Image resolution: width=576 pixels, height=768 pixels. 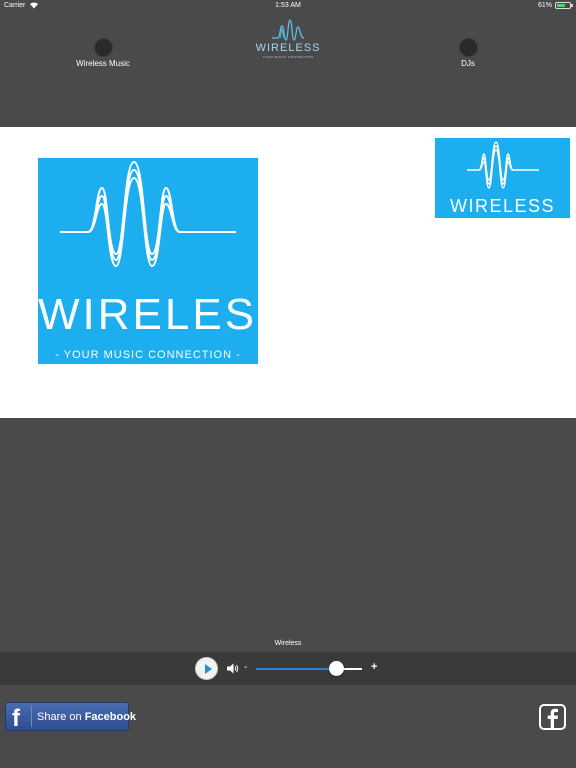 What do you see at coordinates (233, 668) in the screenshot?
I see `speaker-icon` at bounding box center [233, 668].